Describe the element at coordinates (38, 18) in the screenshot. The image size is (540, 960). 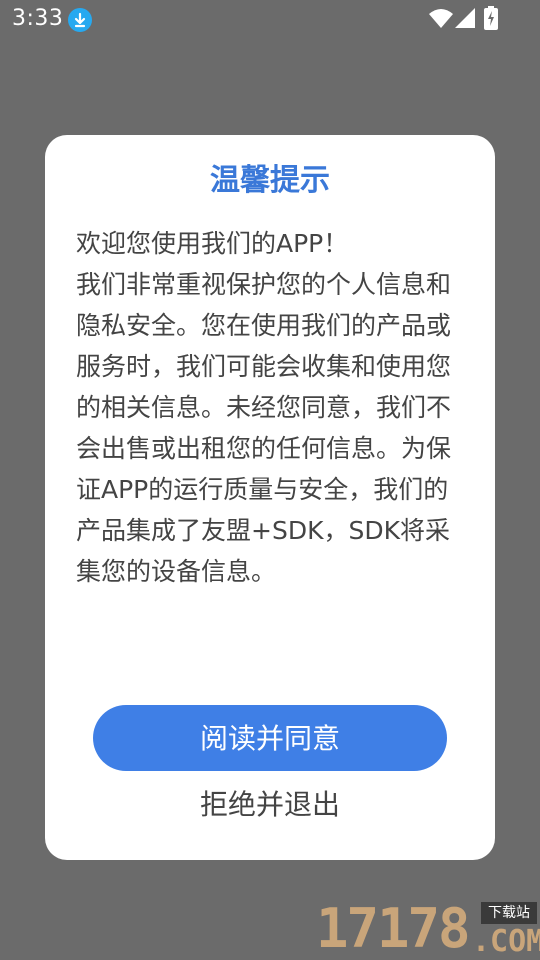
I see `status-time: 3:33` at that location.